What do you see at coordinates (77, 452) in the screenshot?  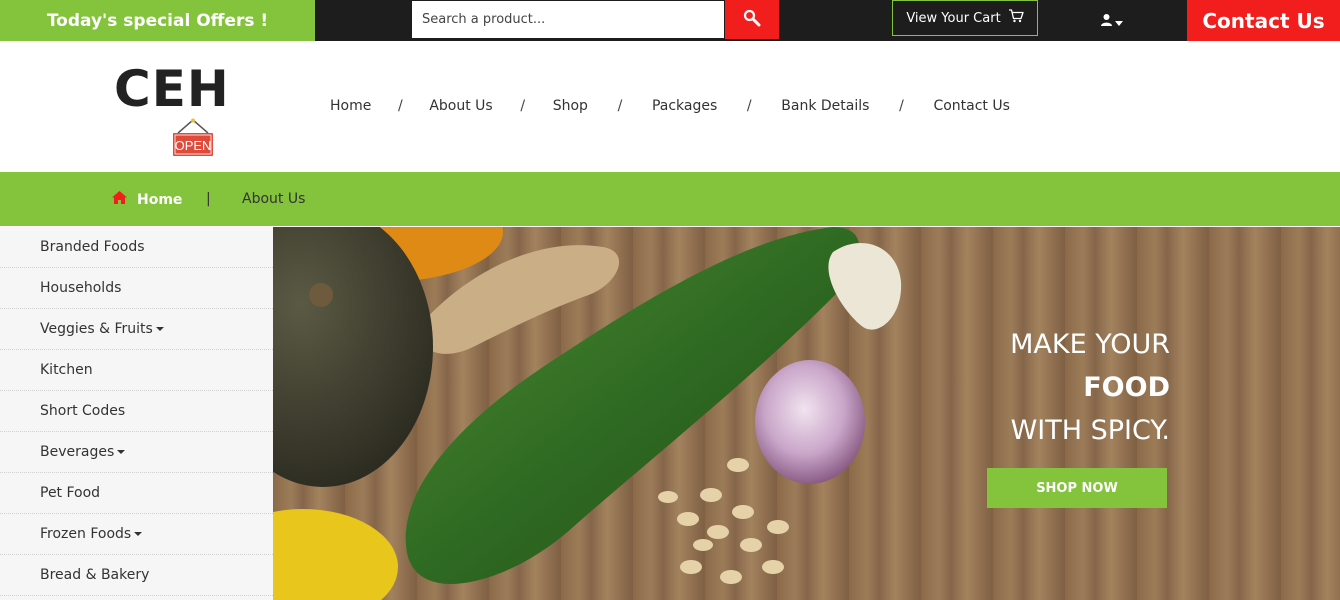 I see `sidebar-item-label: Beverages` at bounding box center [77, 452].